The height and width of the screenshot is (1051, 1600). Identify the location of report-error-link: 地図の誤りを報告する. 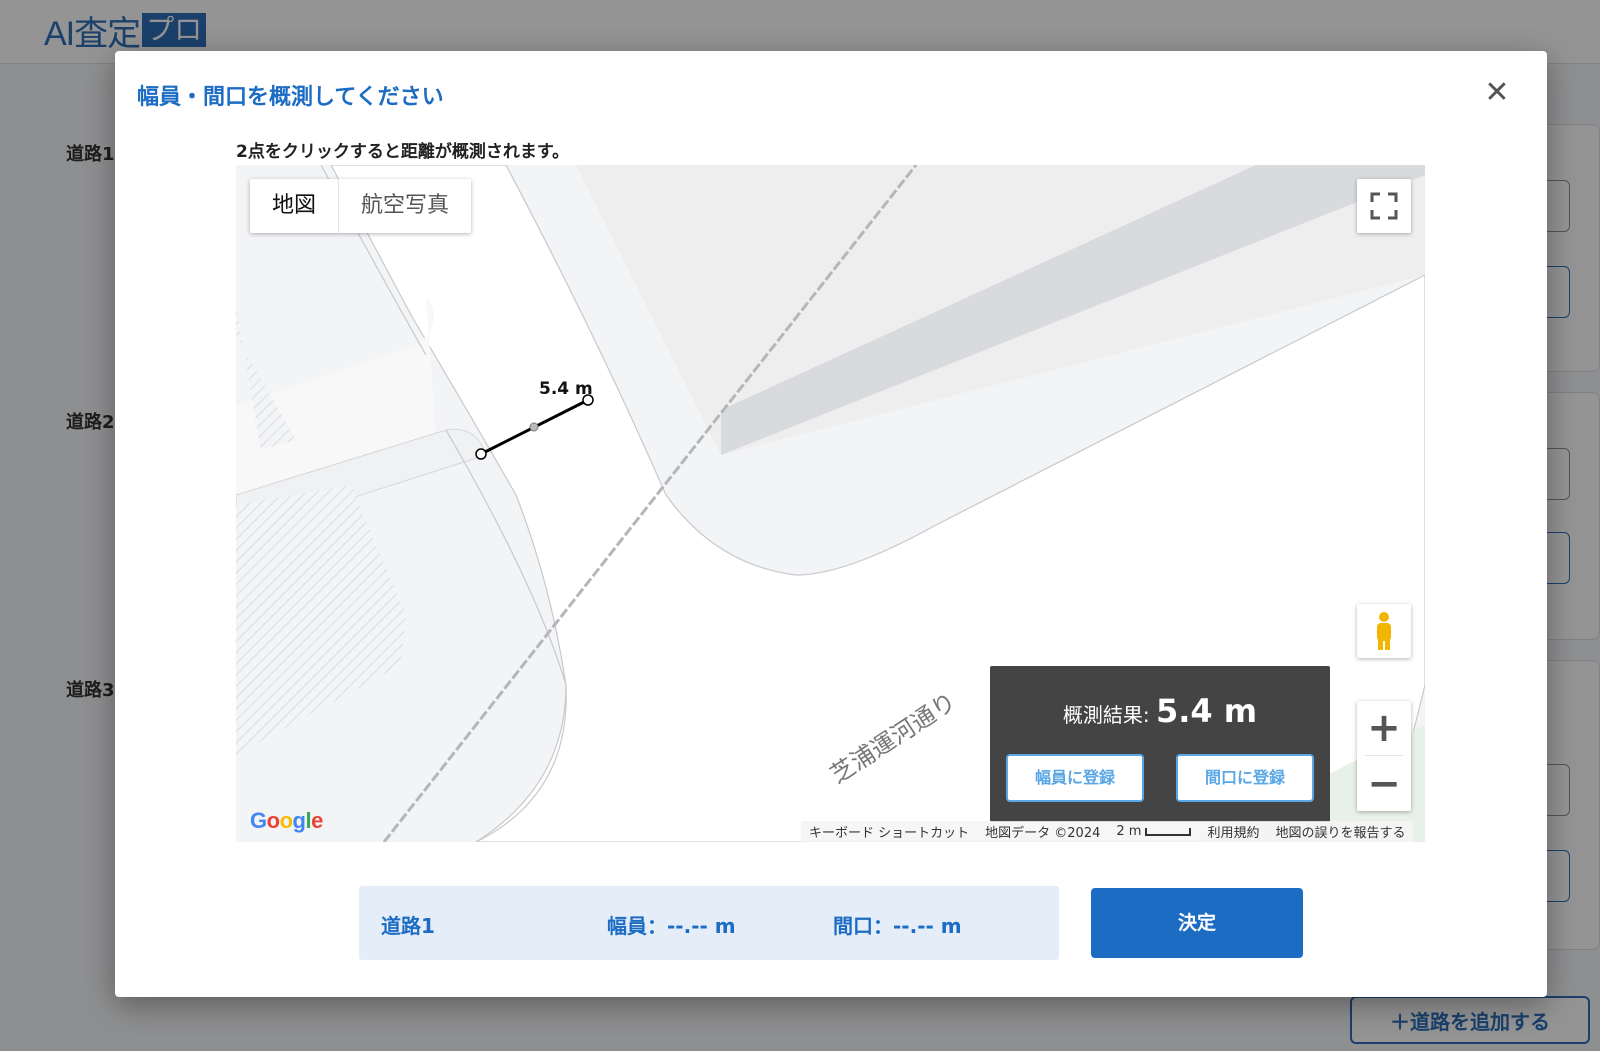
(1340, 831).